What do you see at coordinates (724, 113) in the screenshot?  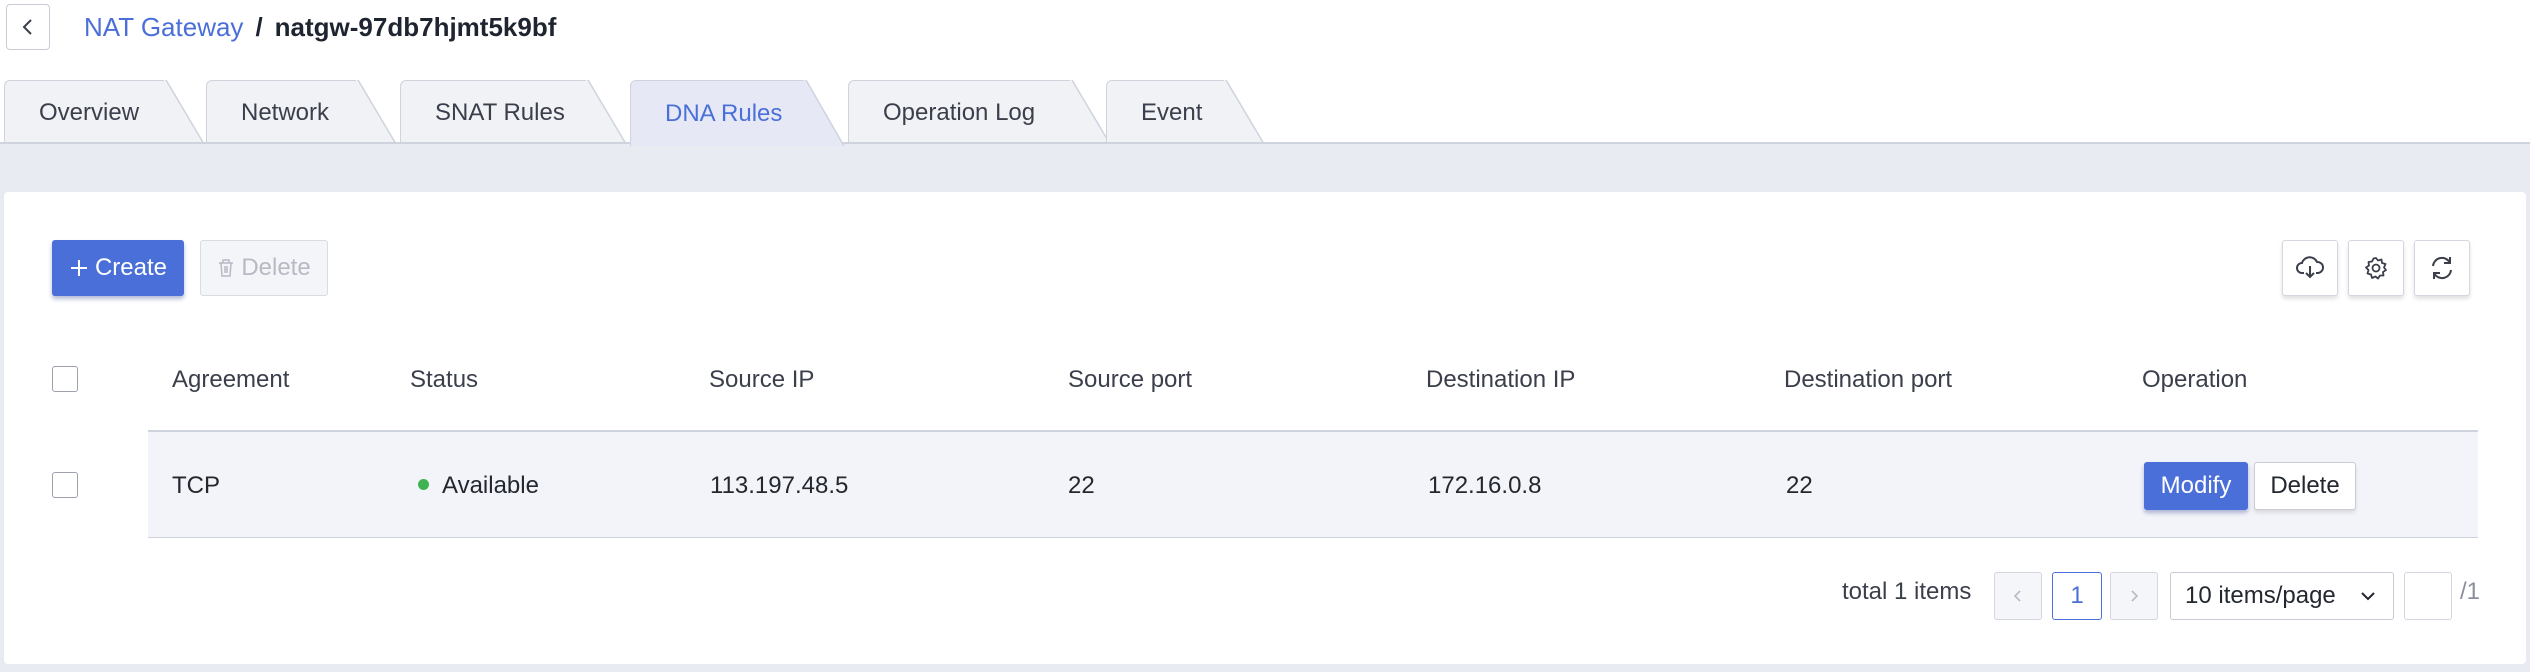 I see `tab-label: DNA Rules` at bounding box center [724, 113].